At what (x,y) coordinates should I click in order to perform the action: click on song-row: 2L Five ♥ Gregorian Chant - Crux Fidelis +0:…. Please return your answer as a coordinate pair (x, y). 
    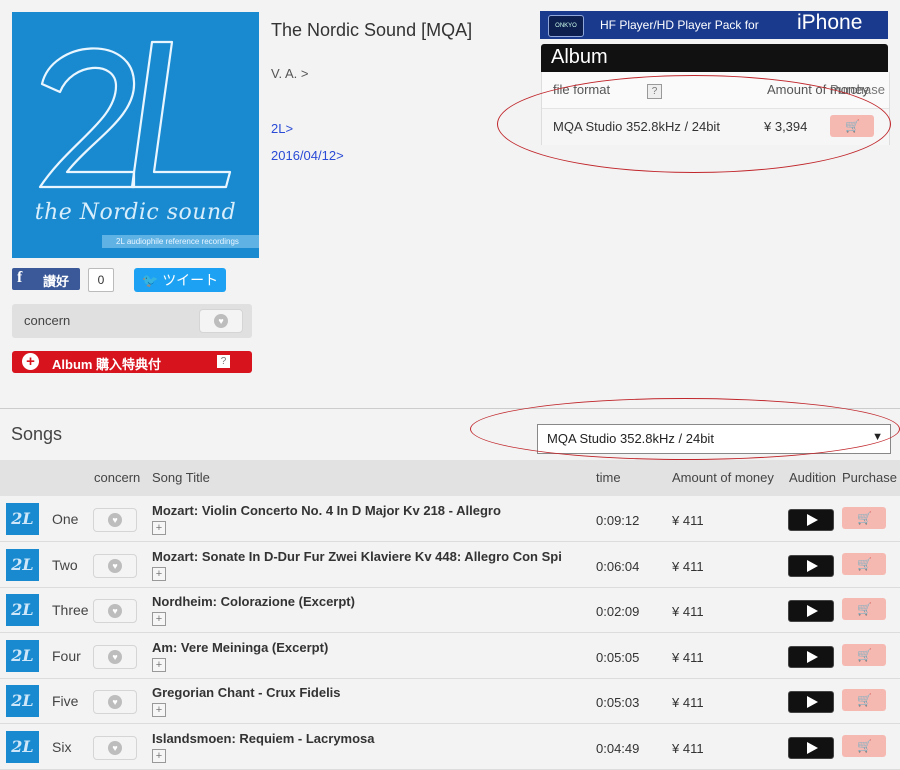
    Looking at the image, I should click on (450, 701).